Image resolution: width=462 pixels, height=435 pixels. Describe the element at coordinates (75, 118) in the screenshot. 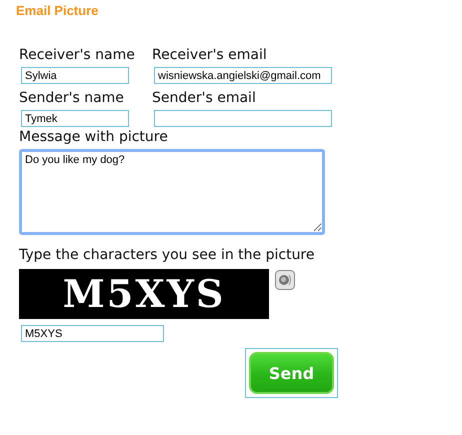

I see `input-field: Tymek` at that location.